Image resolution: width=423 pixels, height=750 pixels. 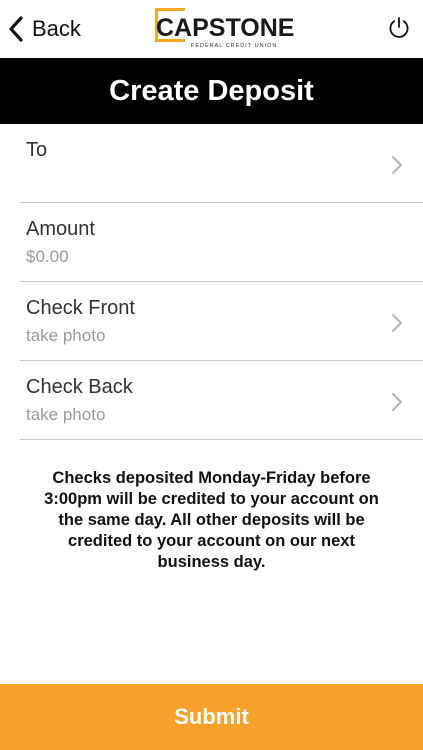 What do you see at coordinates (47, 257) in the screenshot?
I see `amount-value: $0.00` at bounding box center [47, 257].